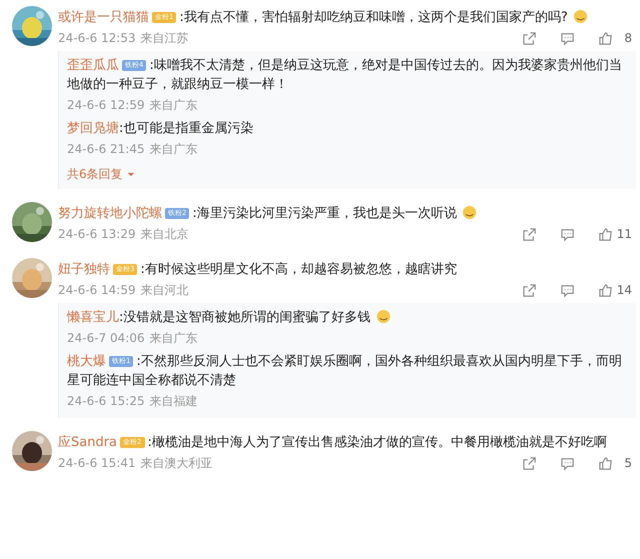 The width and height of the screenshot is (640, 559). Describe the element at coordinates (93, 317) in the screenshot. I see `user-name: 懒喜宝儿` at that location.